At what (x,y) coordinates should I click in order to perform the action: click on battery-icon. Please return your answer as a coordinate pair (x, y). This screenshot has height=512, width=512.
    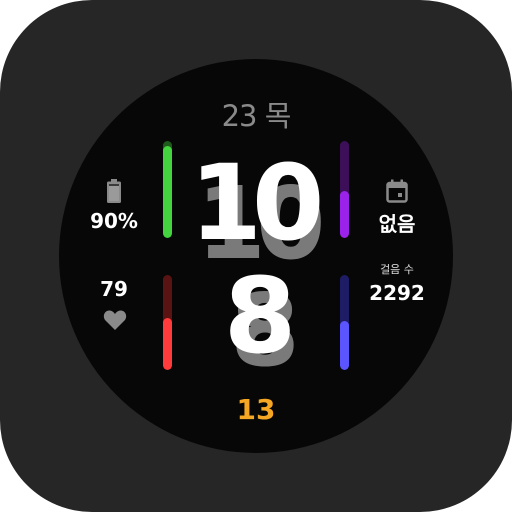
    Looking at the image, I should click on (114, 191).